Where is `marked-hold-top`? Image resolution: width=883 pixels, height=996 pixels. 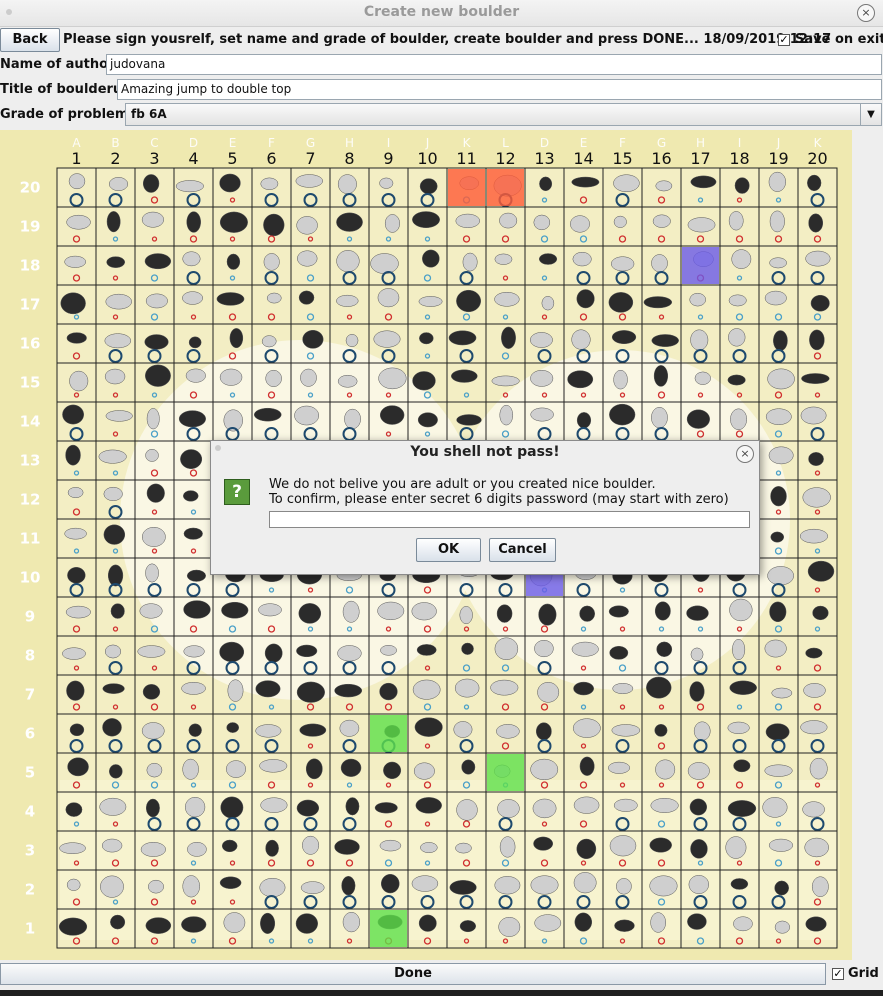 marked-hold-top is located at coordinates (505, 187).